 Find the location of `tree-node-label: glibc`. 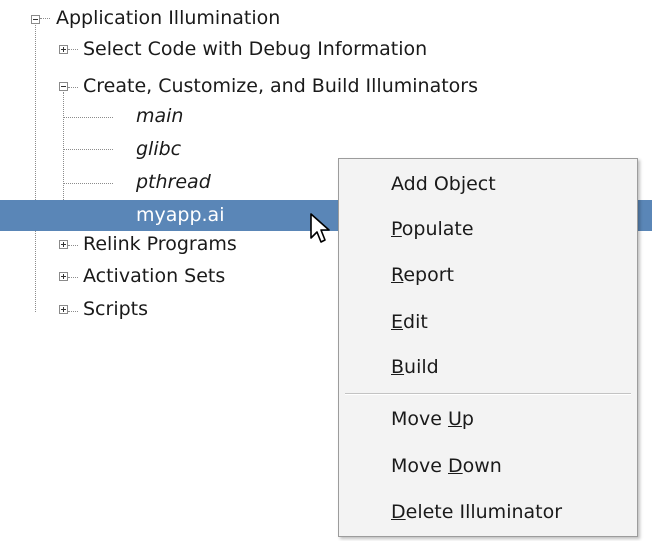

tree-node-label: glibc is located at coordinates (159, 149).